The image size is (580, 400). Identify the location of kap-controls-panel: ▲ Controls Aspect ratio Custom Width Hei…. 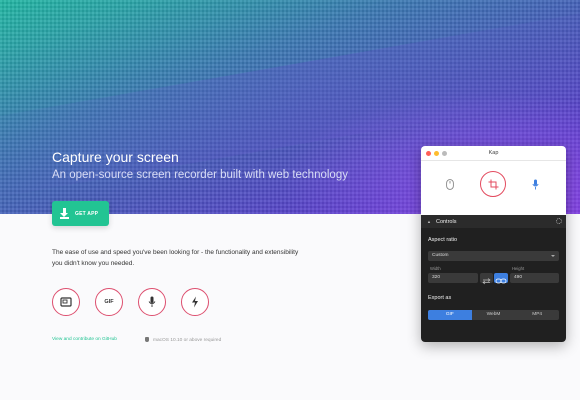
(493, 278).